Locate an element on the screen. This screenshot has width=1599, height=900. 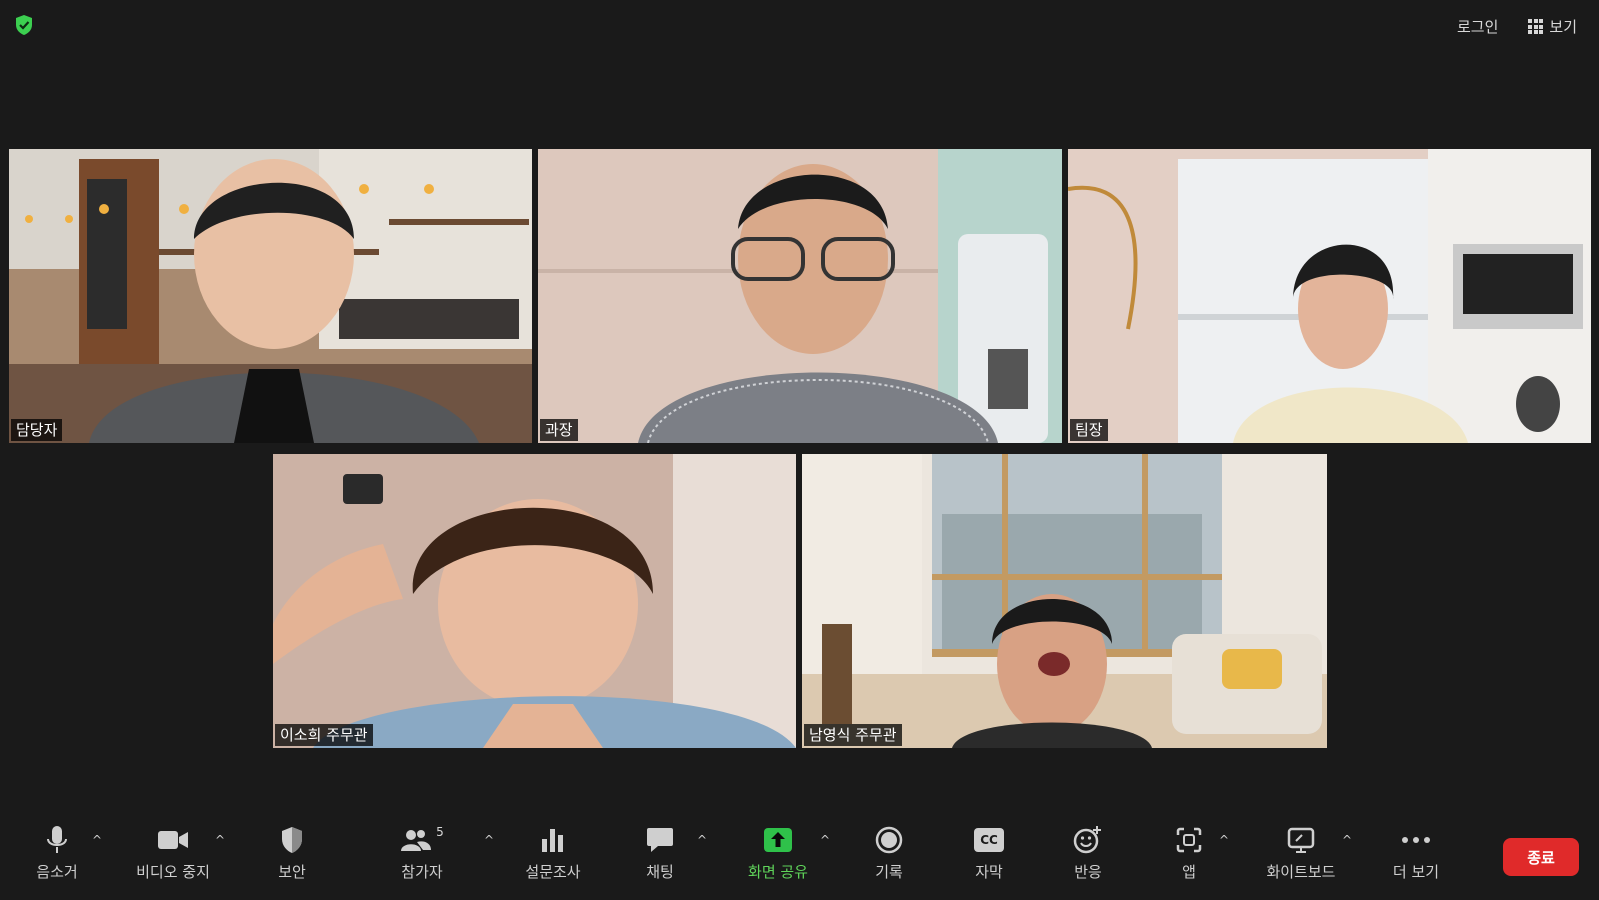
video-tile-participant-5-active-speaker: 남영식 주무관 is located at coordinates (1064, 601).